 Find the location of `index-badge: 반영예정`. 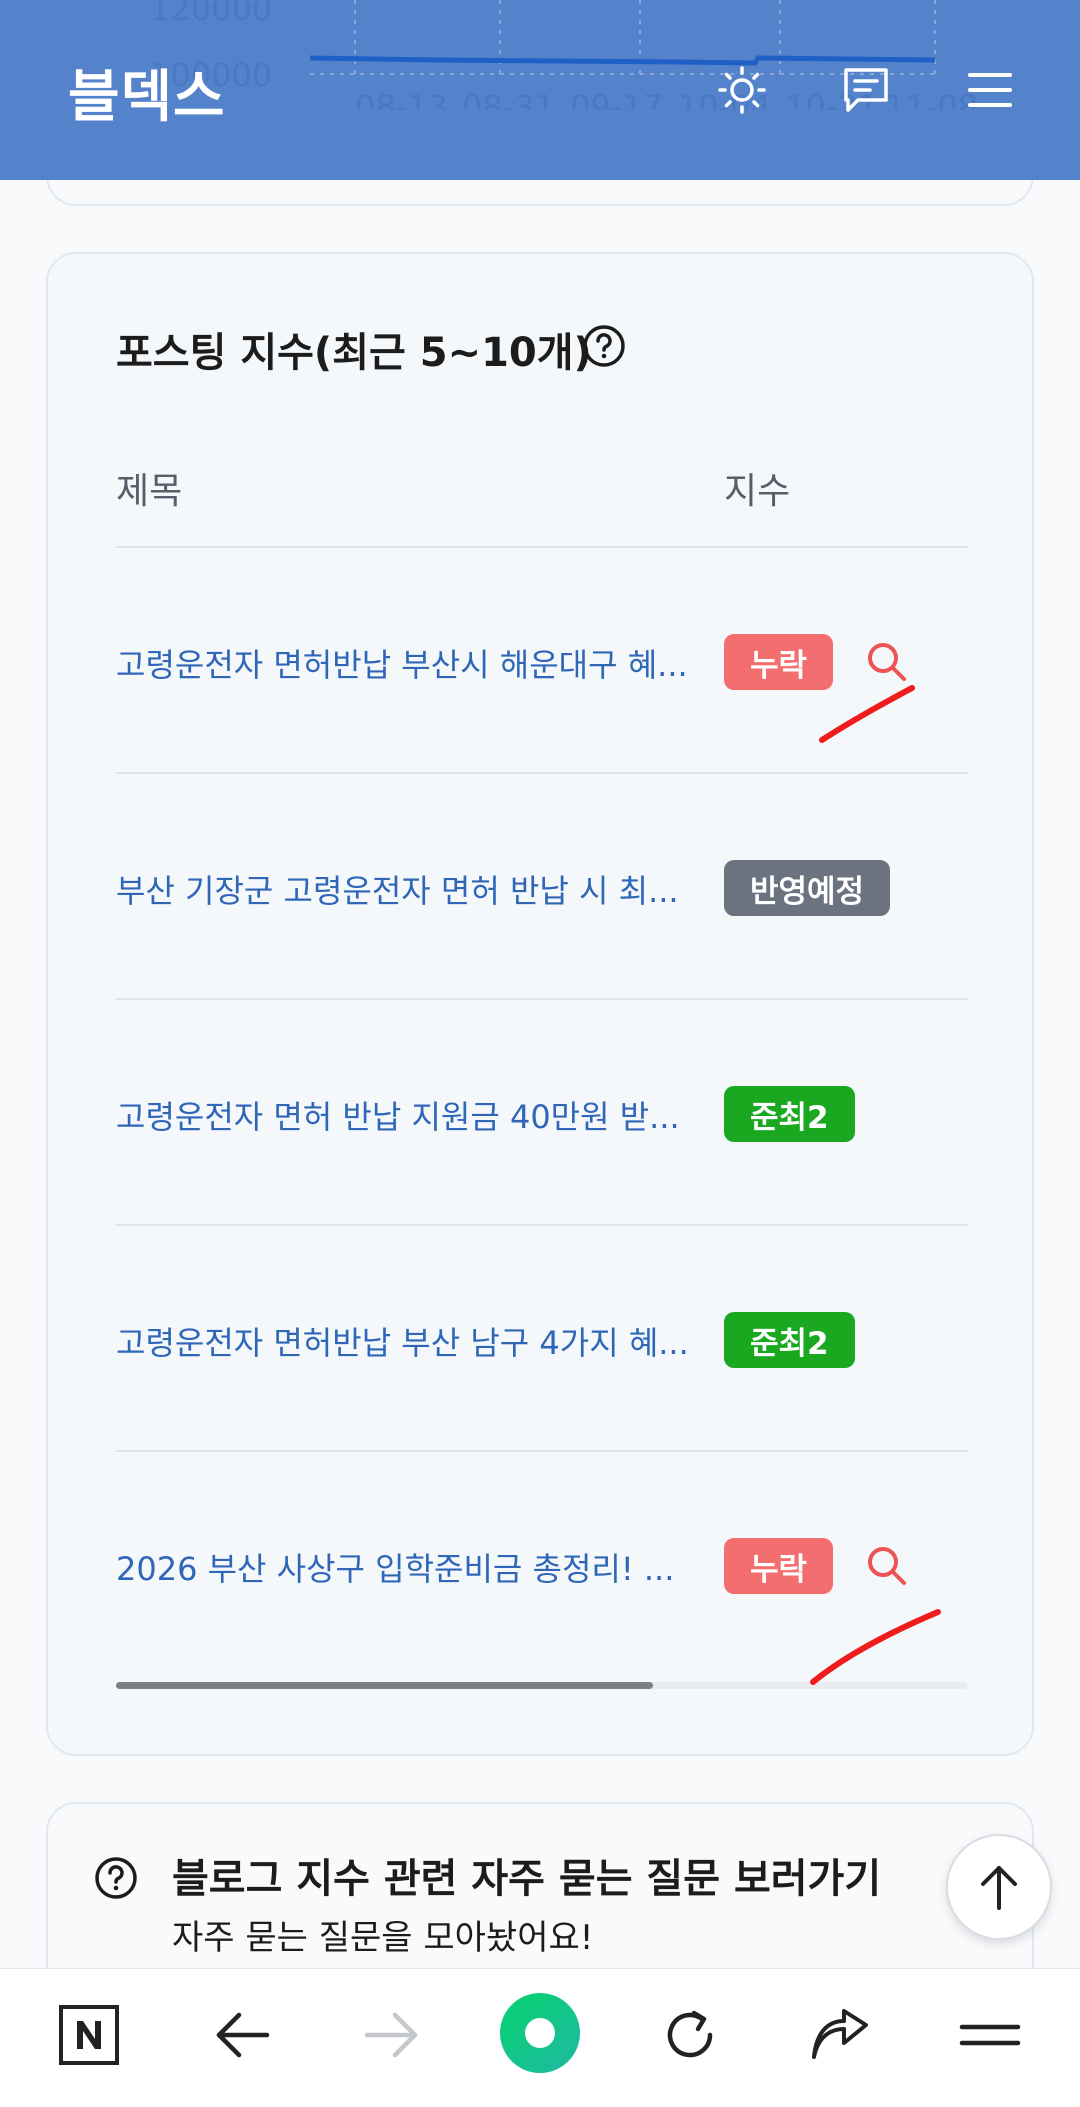

index-badge: 반영예정 is located at coordinates (807, 888).